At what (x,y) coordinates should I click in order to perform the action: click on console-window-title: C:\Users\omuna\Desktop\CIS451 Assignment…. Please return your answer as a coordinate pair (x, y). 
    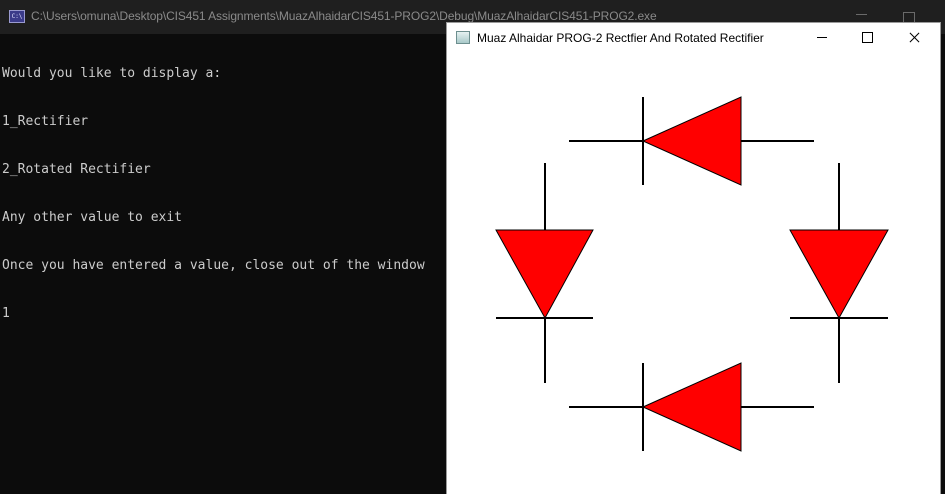
    Looking at the image, I should click on (344, 16).